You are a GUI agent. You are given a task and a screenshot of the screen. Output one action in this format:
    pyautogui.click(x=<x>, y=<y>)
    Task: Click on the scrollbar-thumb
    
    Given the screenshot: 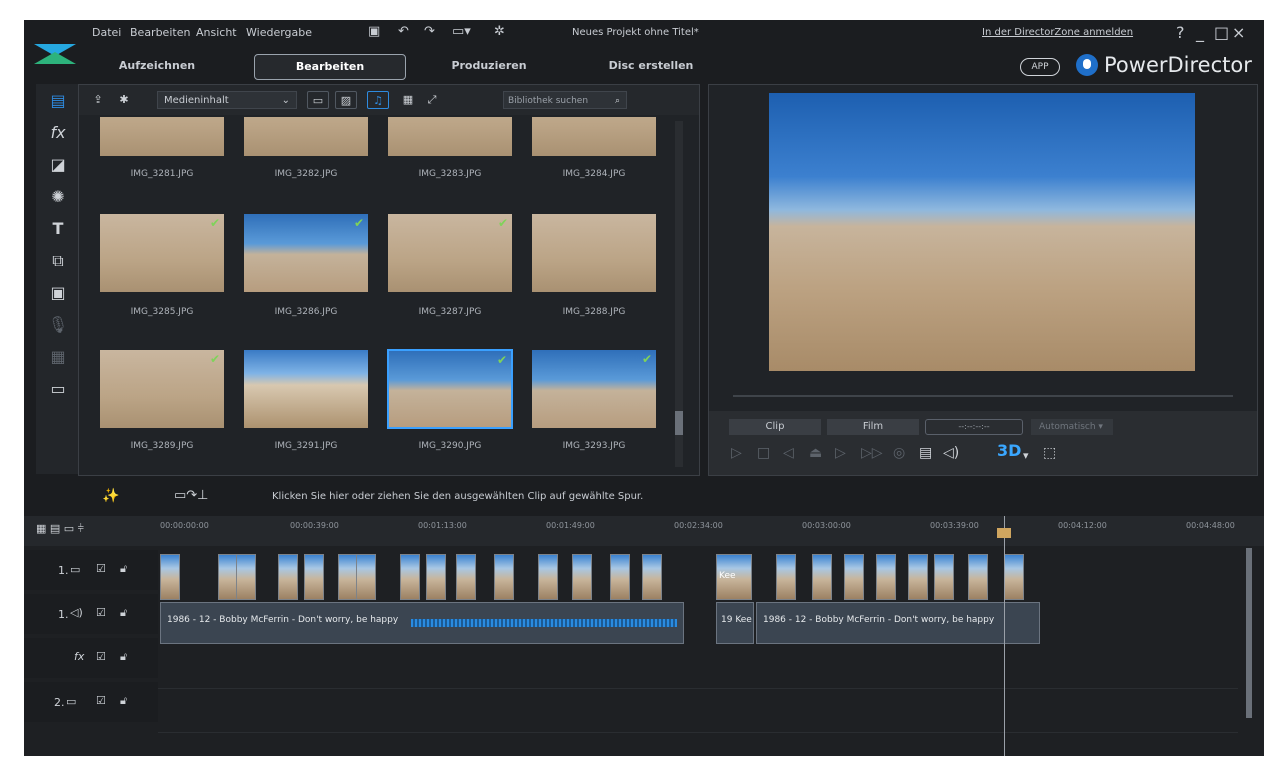 What is the action you would take?
    pyautogui.click(x=679, y=423)
    